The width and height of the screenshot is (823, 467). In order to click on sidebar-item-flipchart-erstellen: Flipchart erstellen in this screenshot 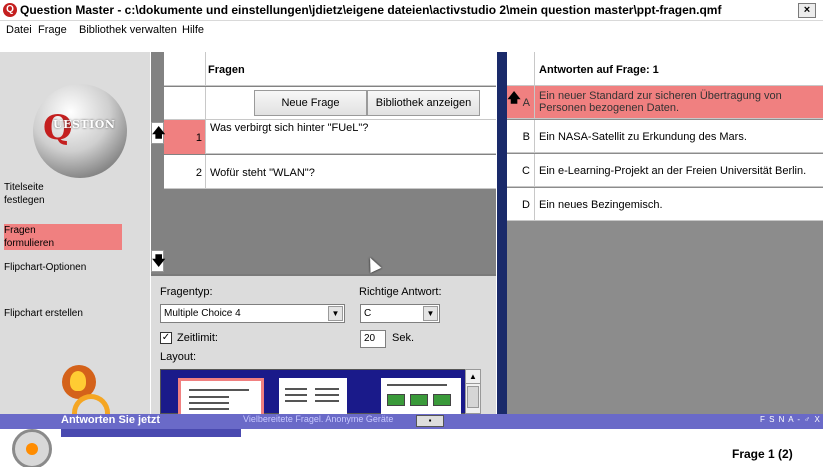, I will do `click(43, 313)`.